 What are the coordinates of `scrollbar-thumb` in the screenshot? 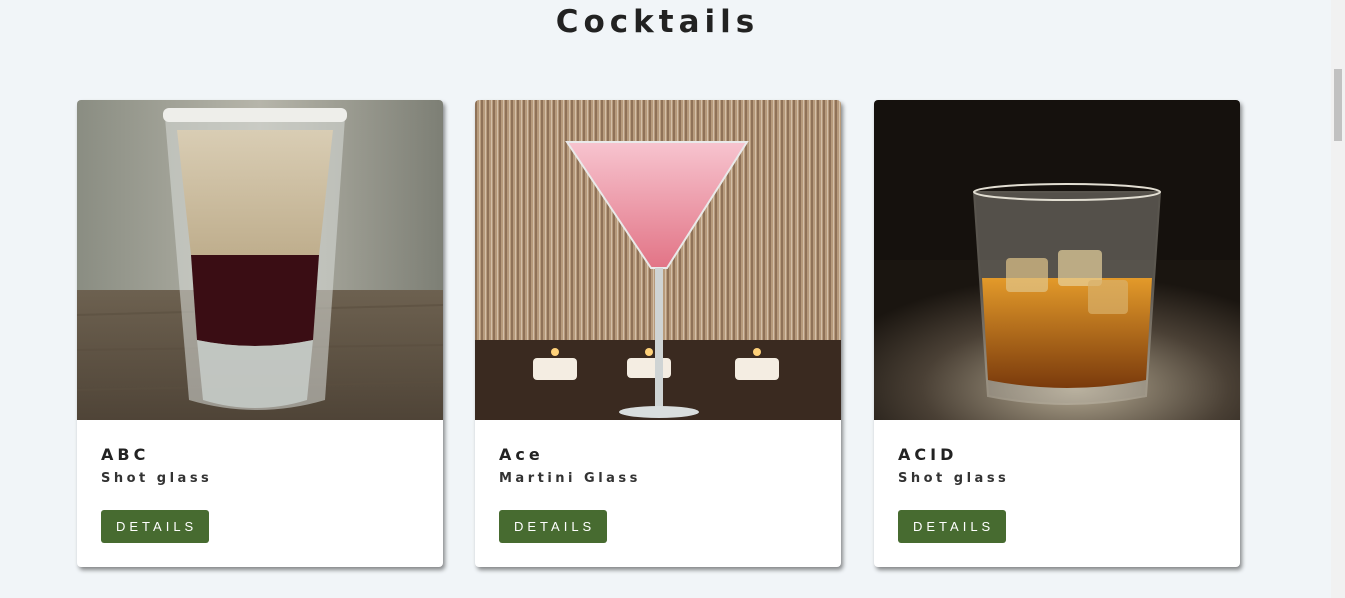 It's located at (1338, 105).